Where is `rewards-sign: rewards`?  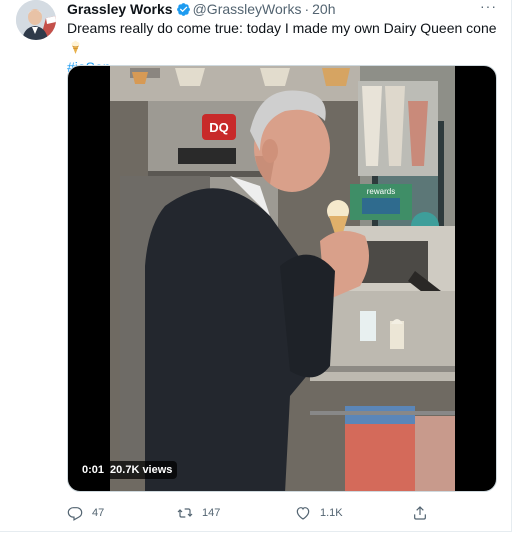
rewards-sign: rewards is located at coordinates (381, 191).